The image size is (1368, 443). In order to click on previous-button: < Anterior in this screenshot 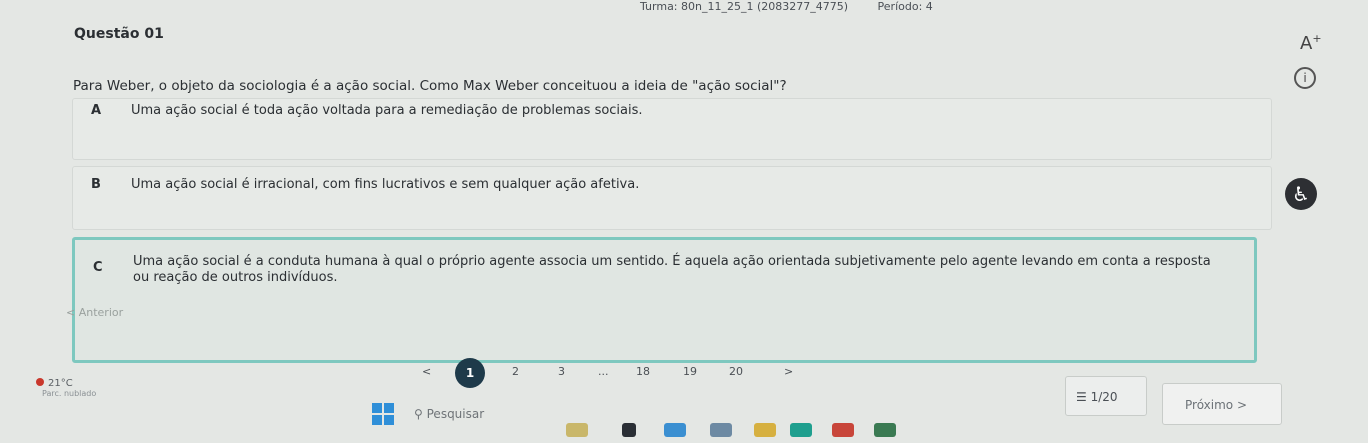, I will do `click(94, 312)`.